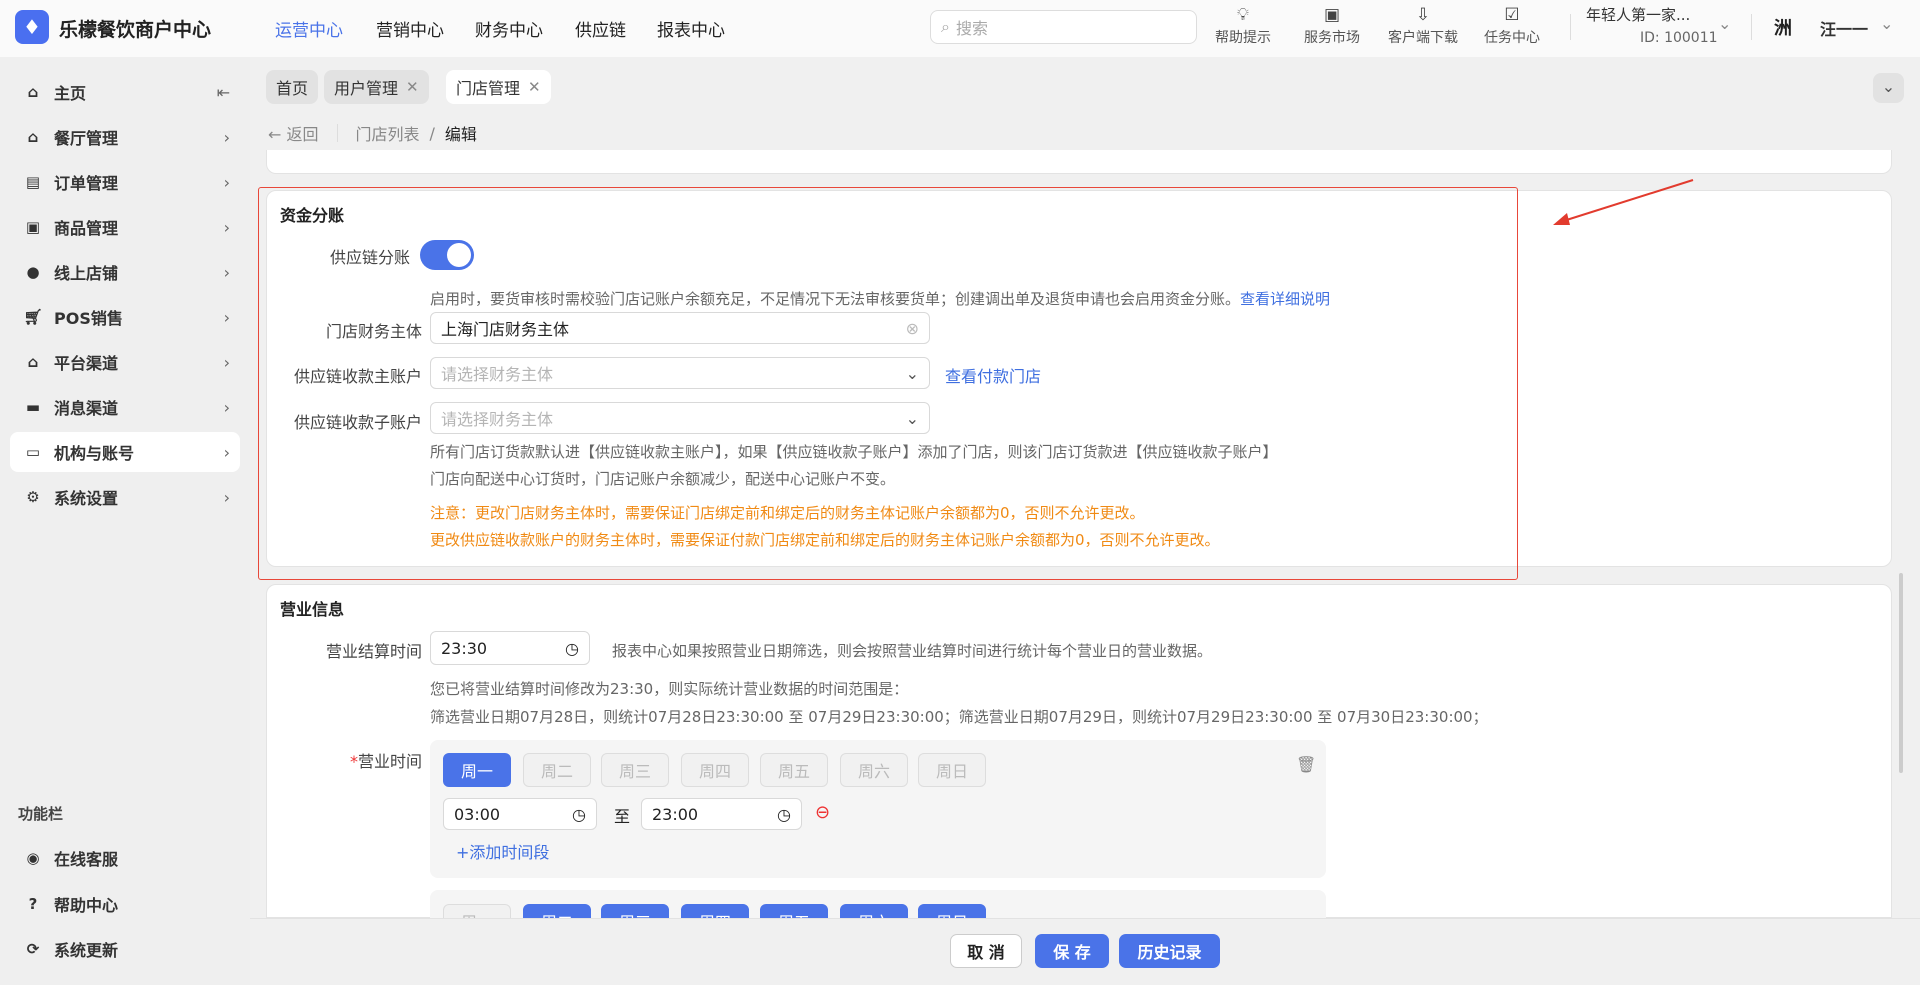  I want to click on help-tips-button: 💡︎ 帮助提示, so click(1243, 26).